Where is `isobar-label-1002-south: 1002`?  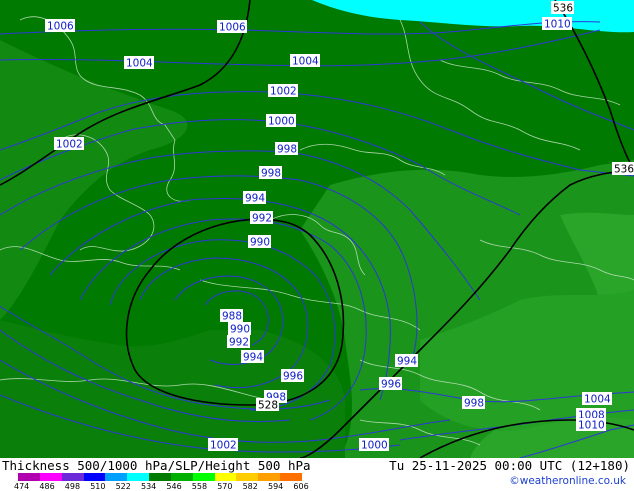
isobar-label-1002-south: 1002 is located at coordinates (223, 445).